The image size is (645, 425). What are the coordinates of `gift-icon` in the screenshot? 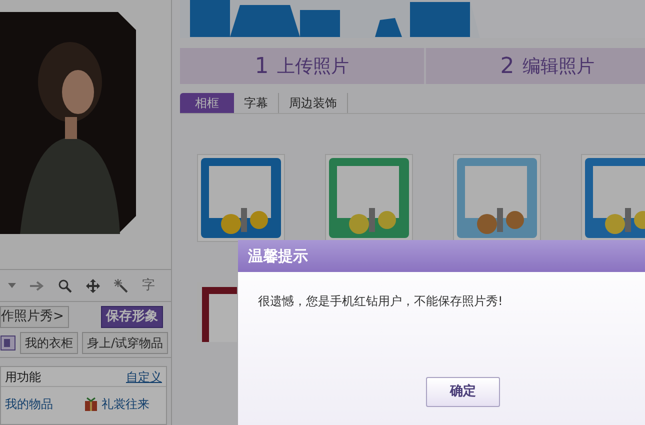 It's located at (91, 404).